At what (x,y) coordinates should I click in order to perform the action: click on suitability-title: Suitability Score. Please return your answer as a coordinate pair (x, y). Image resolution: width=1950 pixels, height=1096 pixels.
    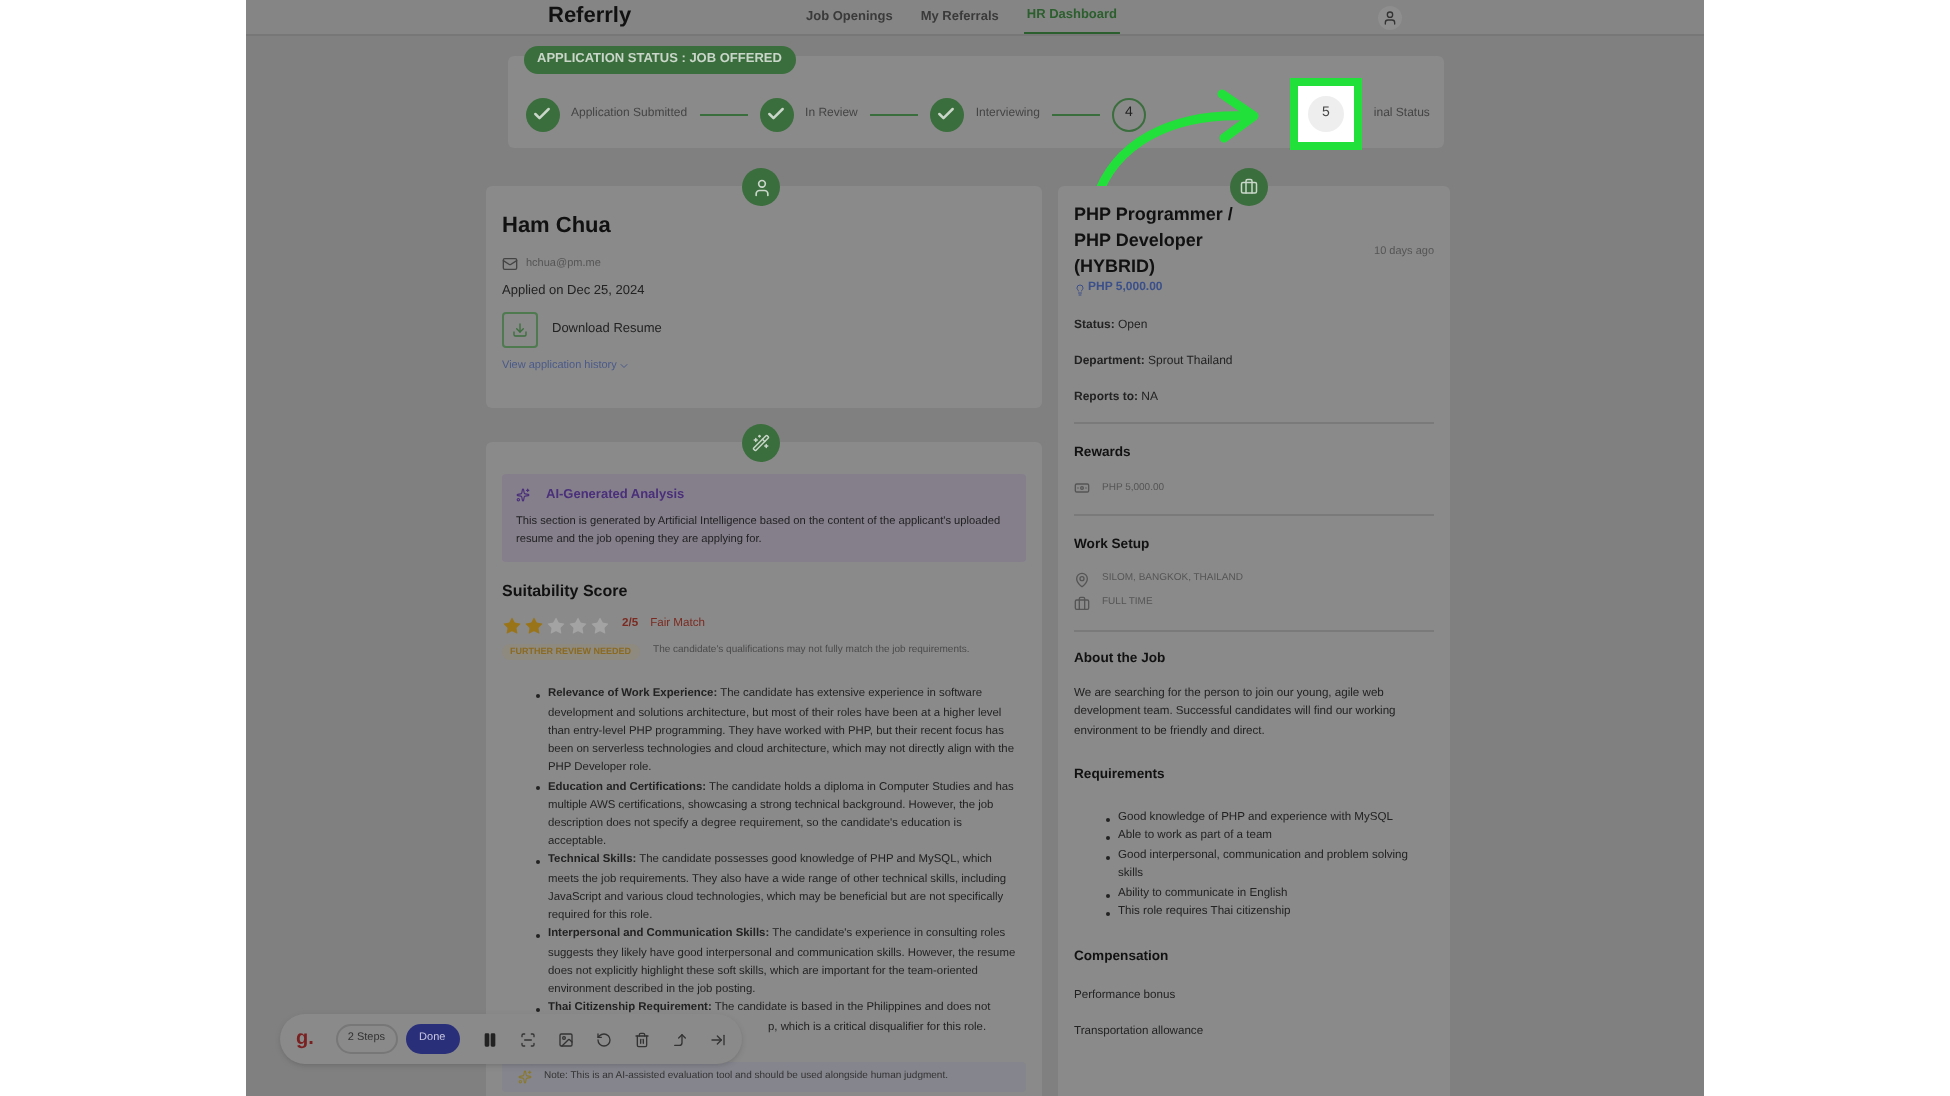
    Looking at the image, I should click on (566, 591).